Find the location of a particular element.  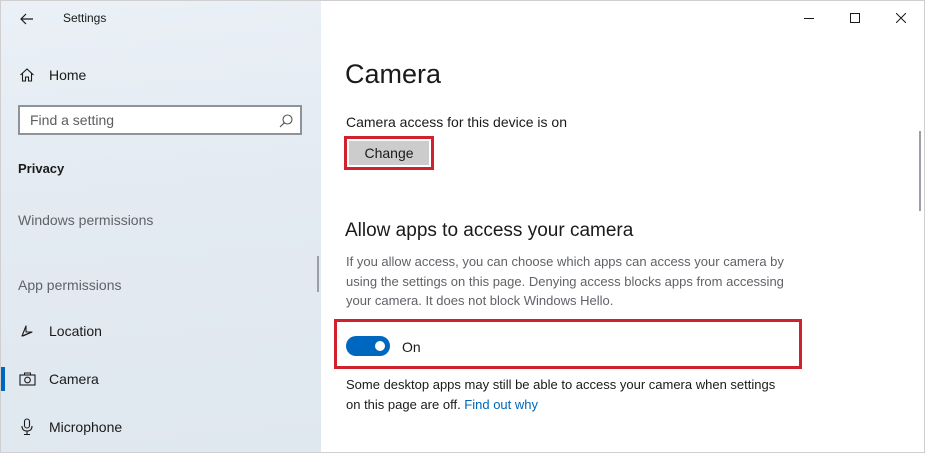

main-scrollbar is located at coordinates (920, 171).